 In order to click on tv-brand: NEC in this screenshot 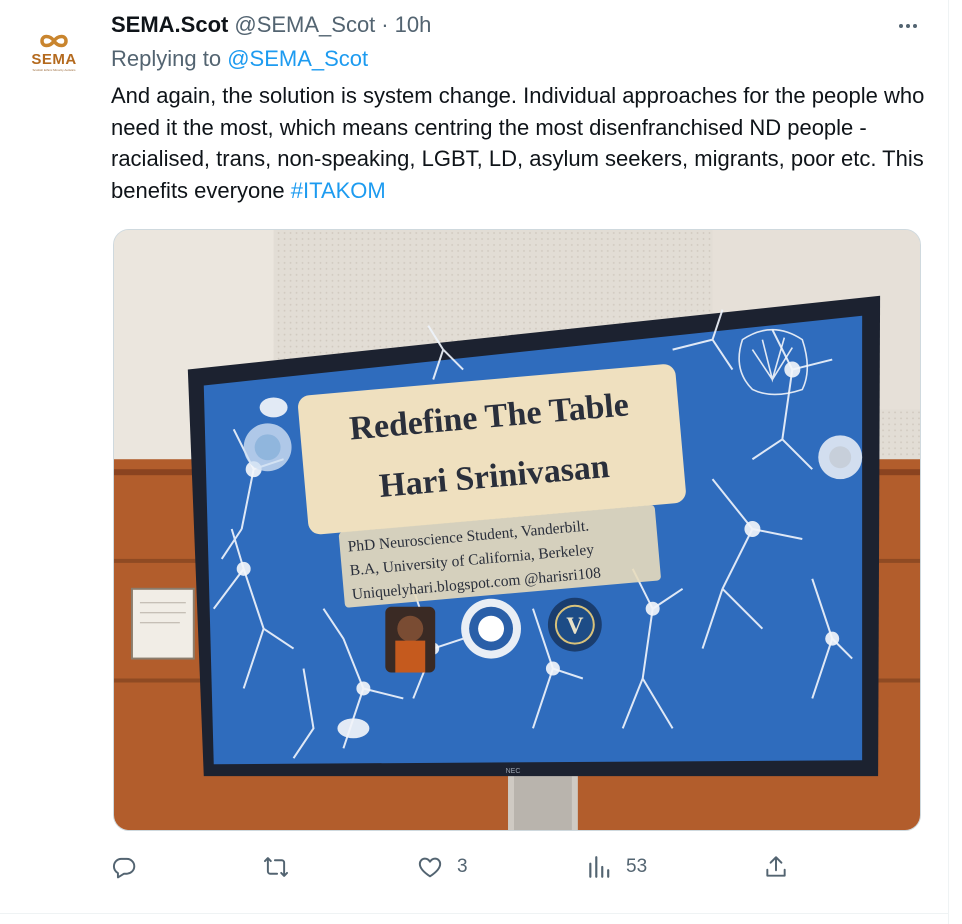, I will do `click(513, 771)`.